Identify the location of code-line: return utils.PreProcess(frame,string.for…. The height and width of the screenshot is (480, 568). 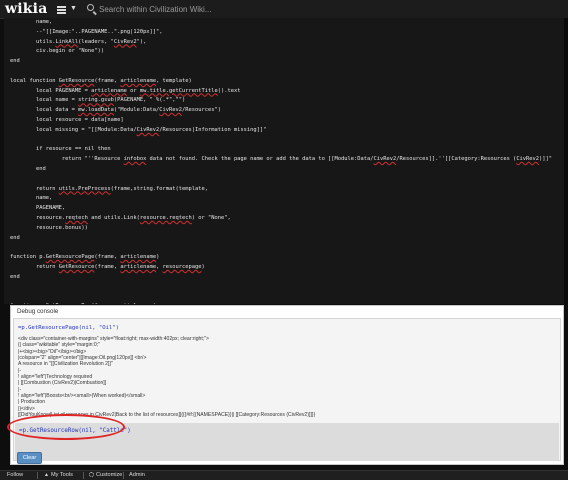
(287, 190).